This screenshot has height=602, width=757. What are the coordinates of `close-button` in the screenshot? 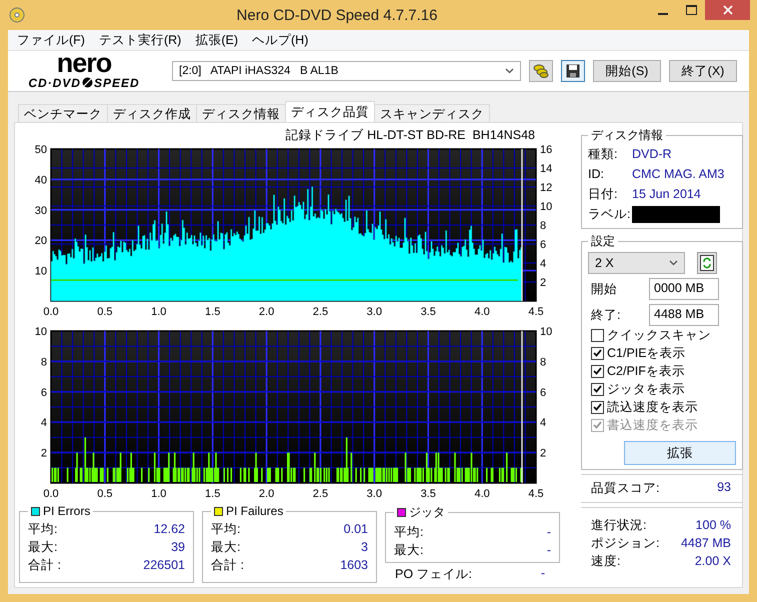 It's located at (727, 10).